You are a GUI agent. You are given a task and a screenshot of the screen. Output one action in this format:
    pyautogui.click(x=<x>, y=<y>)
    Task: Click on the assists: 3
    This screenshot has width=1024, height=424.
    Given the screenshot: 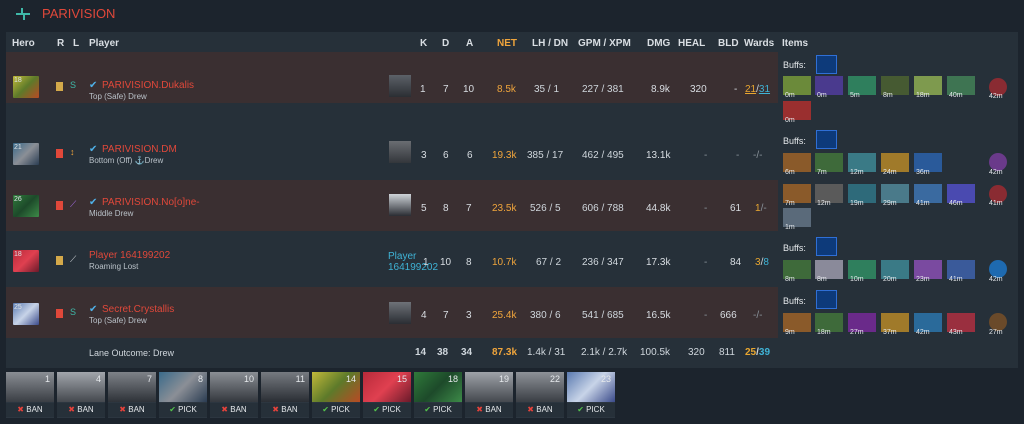 What is the action you would take?
    pyautogui.click(x=469, y=315)
    